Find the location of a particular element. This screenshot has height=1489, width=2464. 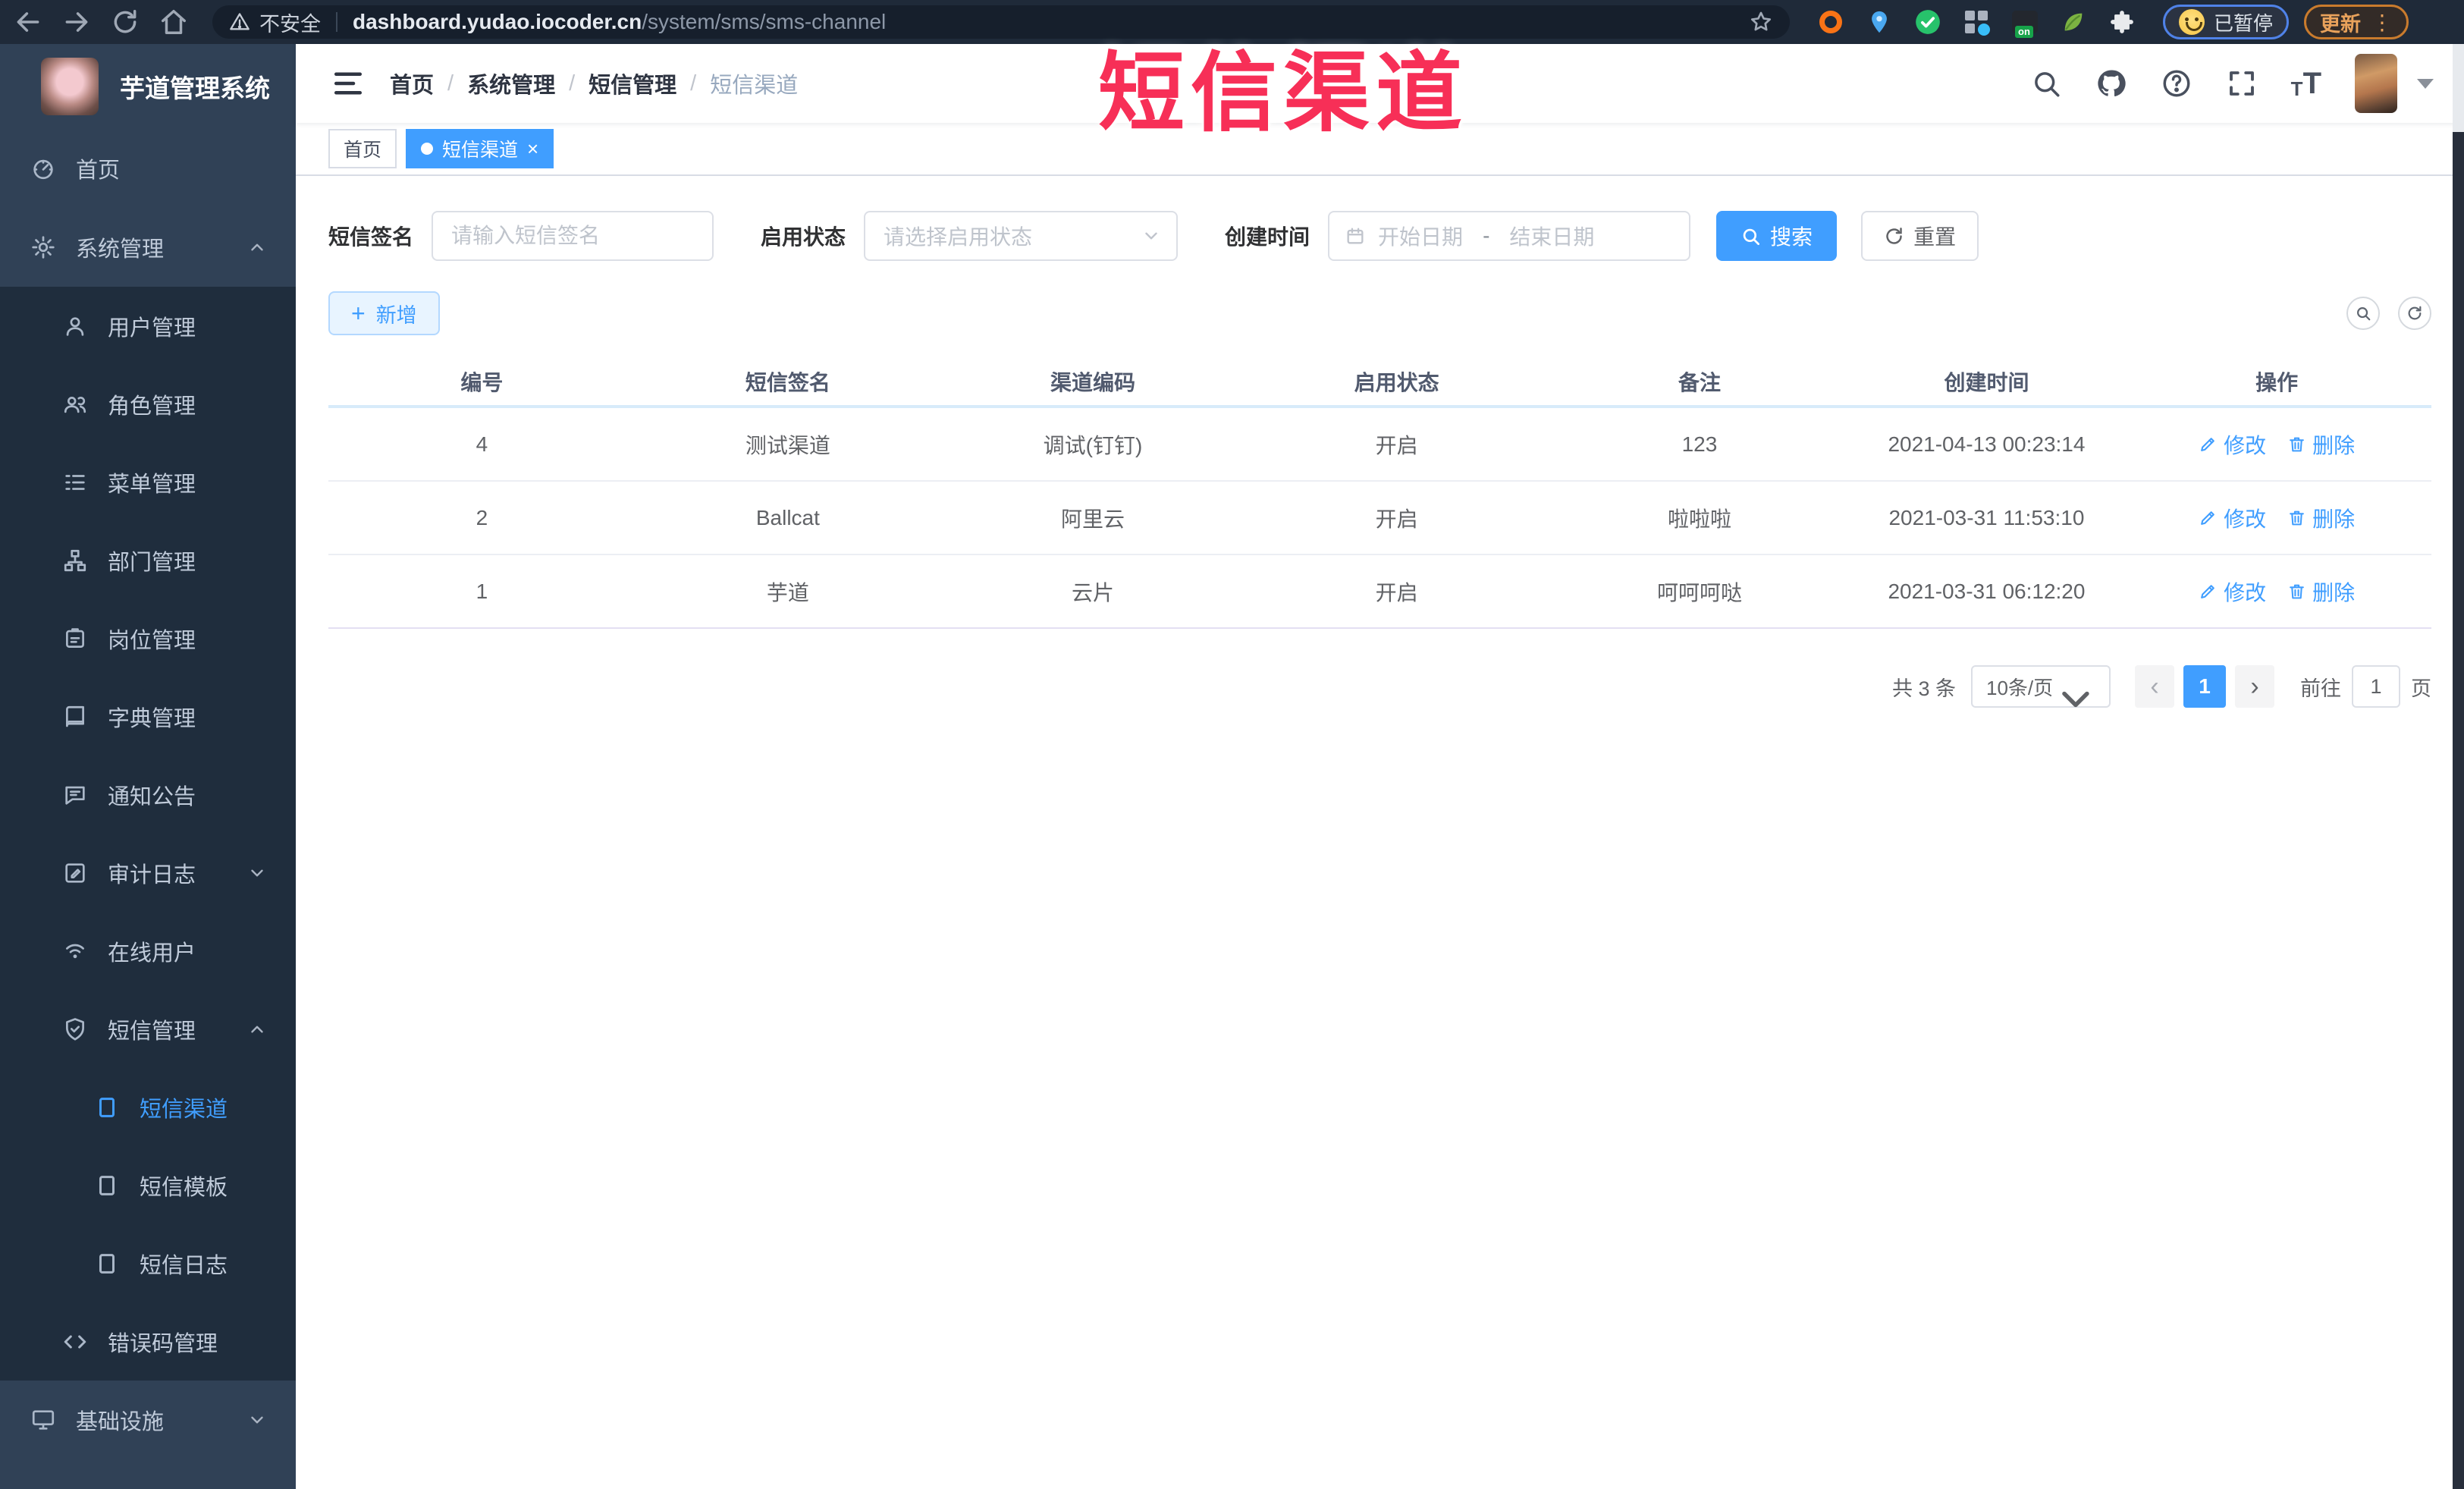

security-label: 不安全 is located at coordinates (290, 22).